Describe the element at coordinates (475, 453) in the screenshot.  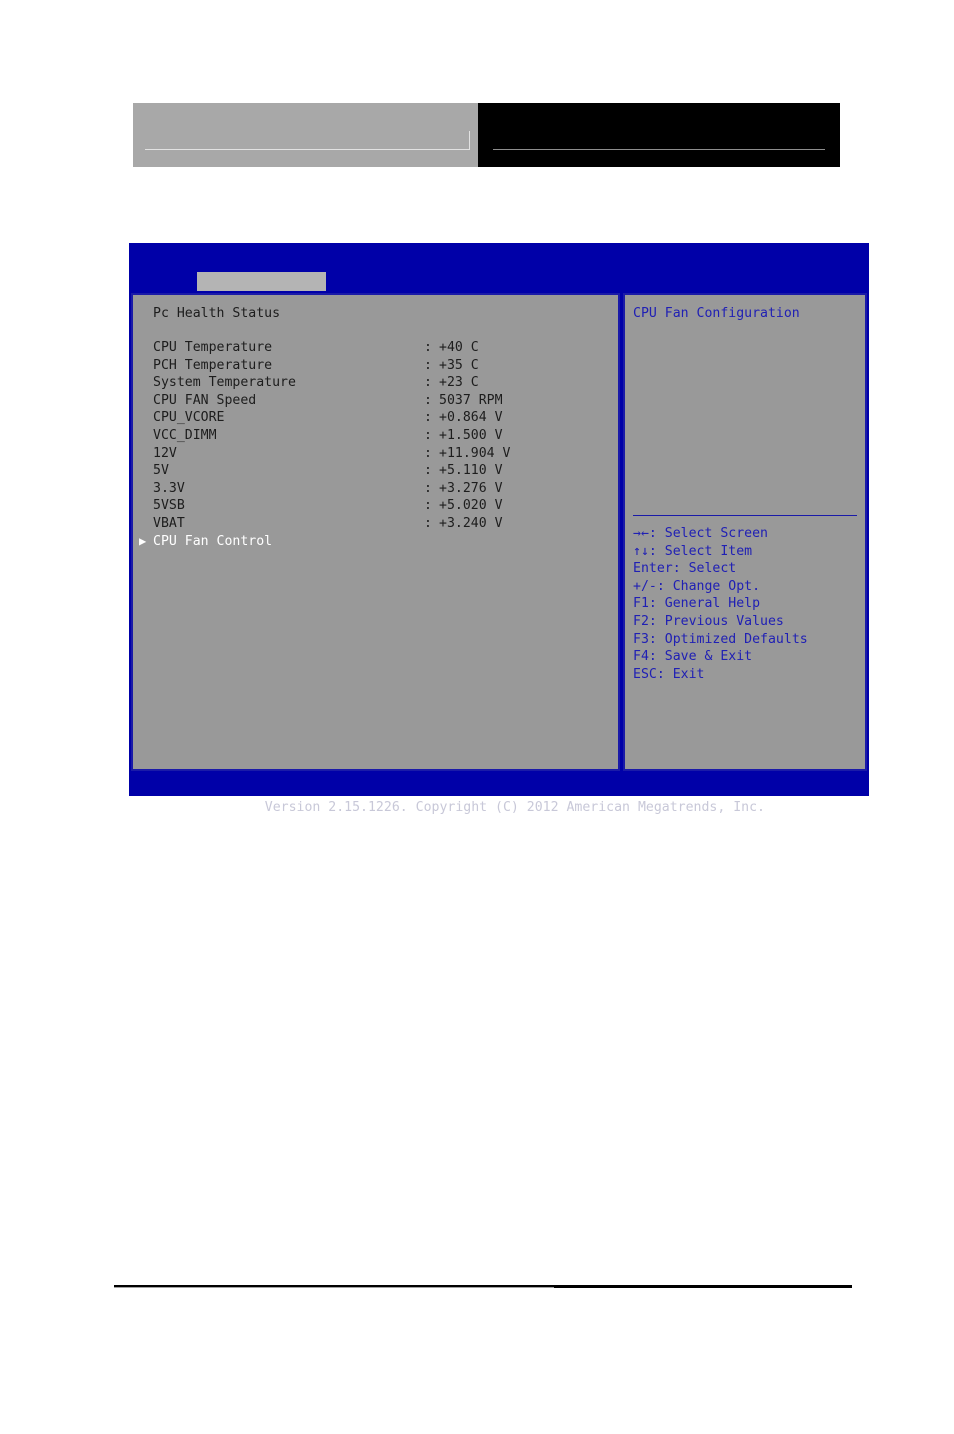
I see `sensor-value: +11.904 V` at that location.